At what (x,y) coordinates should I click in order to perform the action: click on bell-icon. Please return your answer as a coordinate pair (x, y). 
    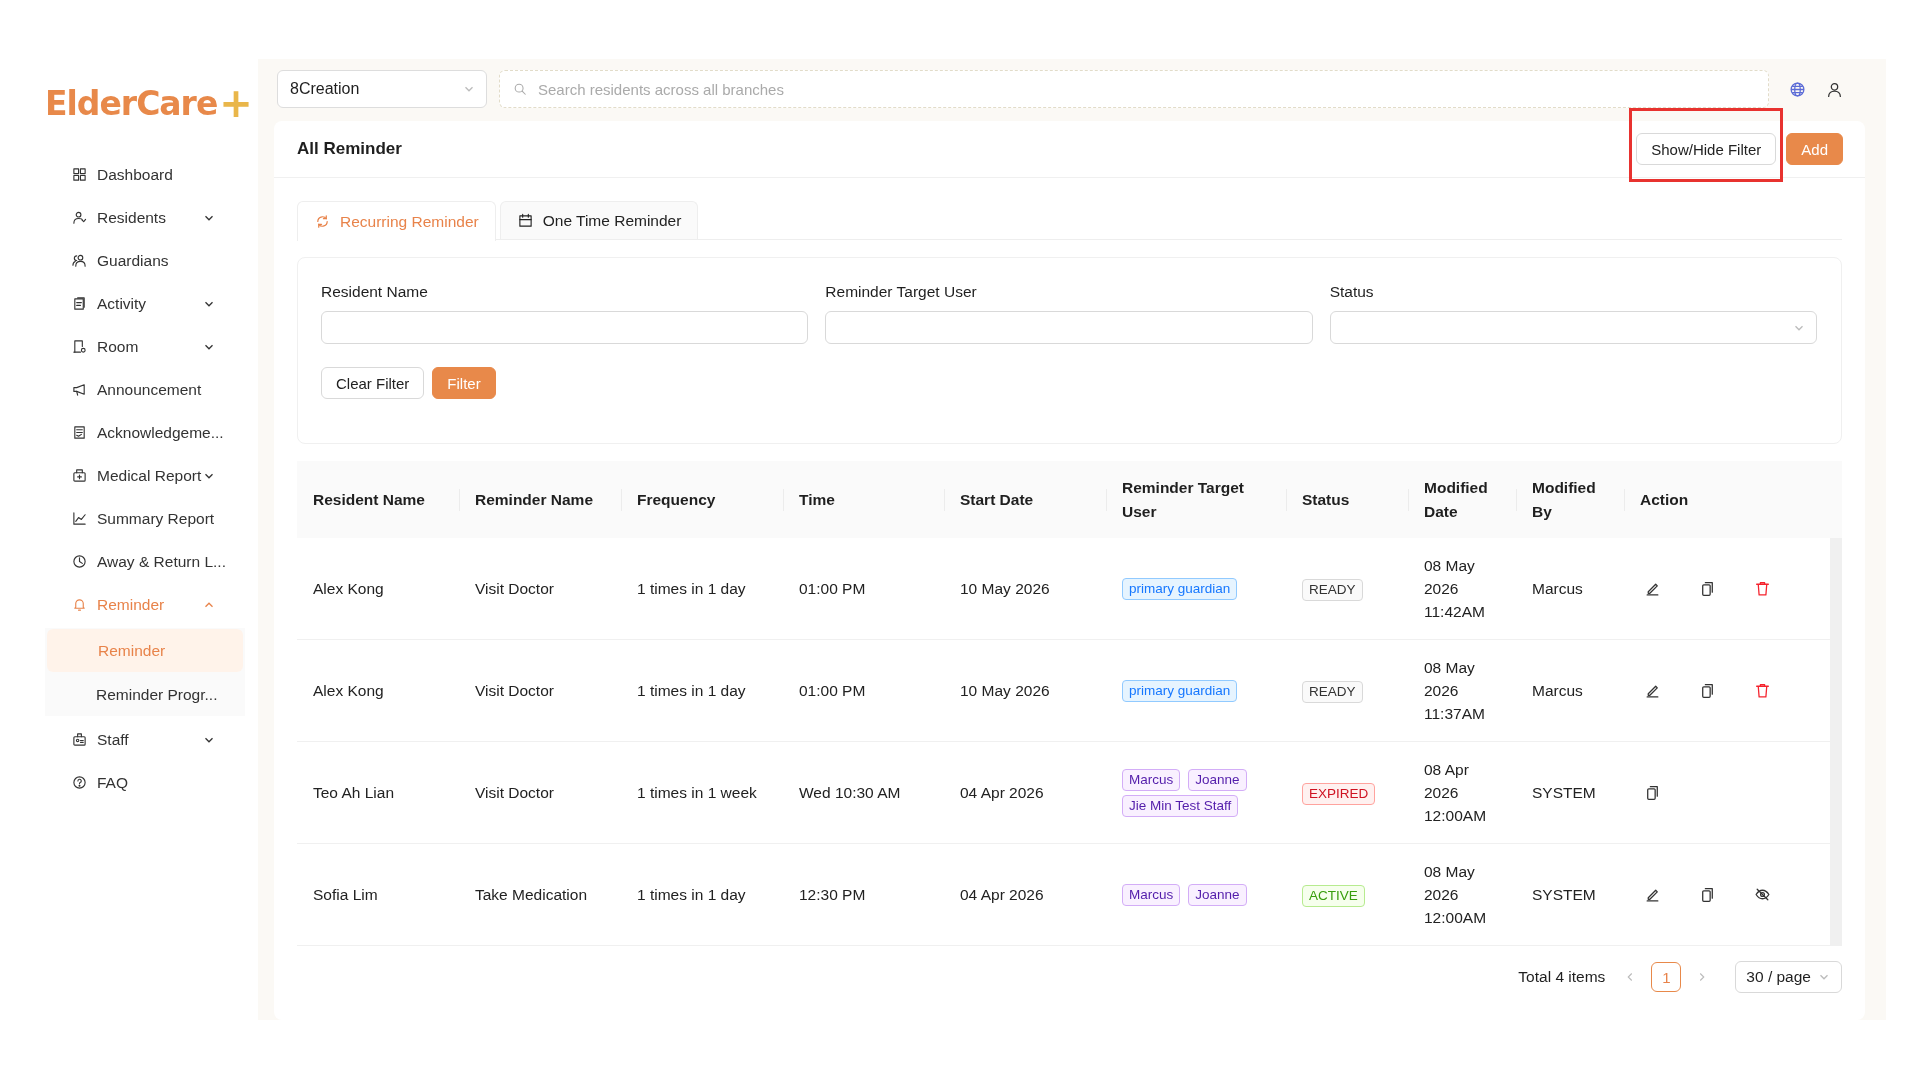
    Looking at the image, I should click on (79, 604).